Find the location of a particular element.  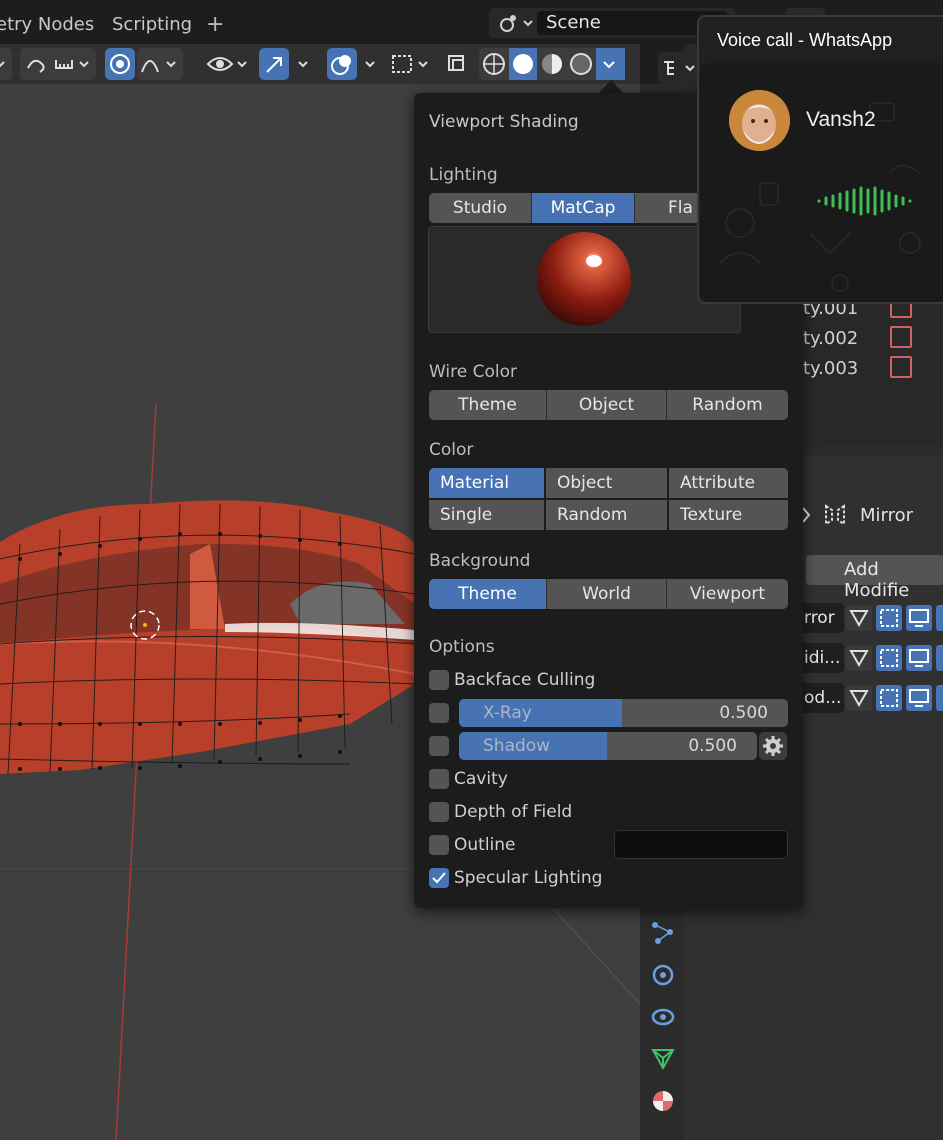

xray-value: 0.500 is located at coordinates (743, 713).